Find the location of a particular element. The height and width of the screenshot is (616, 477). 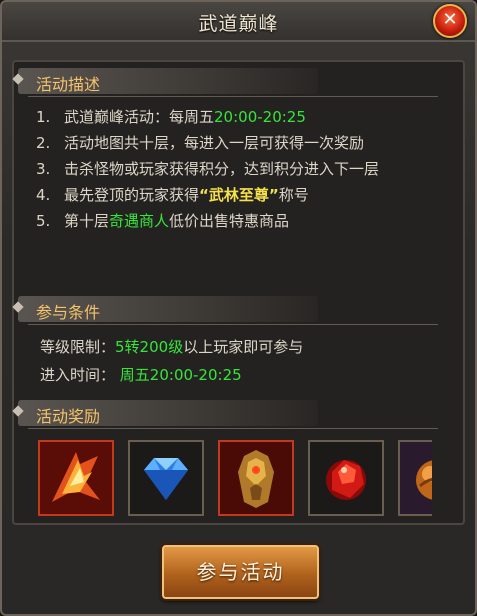

list-item: 5. 第十层奇遇商人低价出售特惠商品 is located at coordinates (163, 221).